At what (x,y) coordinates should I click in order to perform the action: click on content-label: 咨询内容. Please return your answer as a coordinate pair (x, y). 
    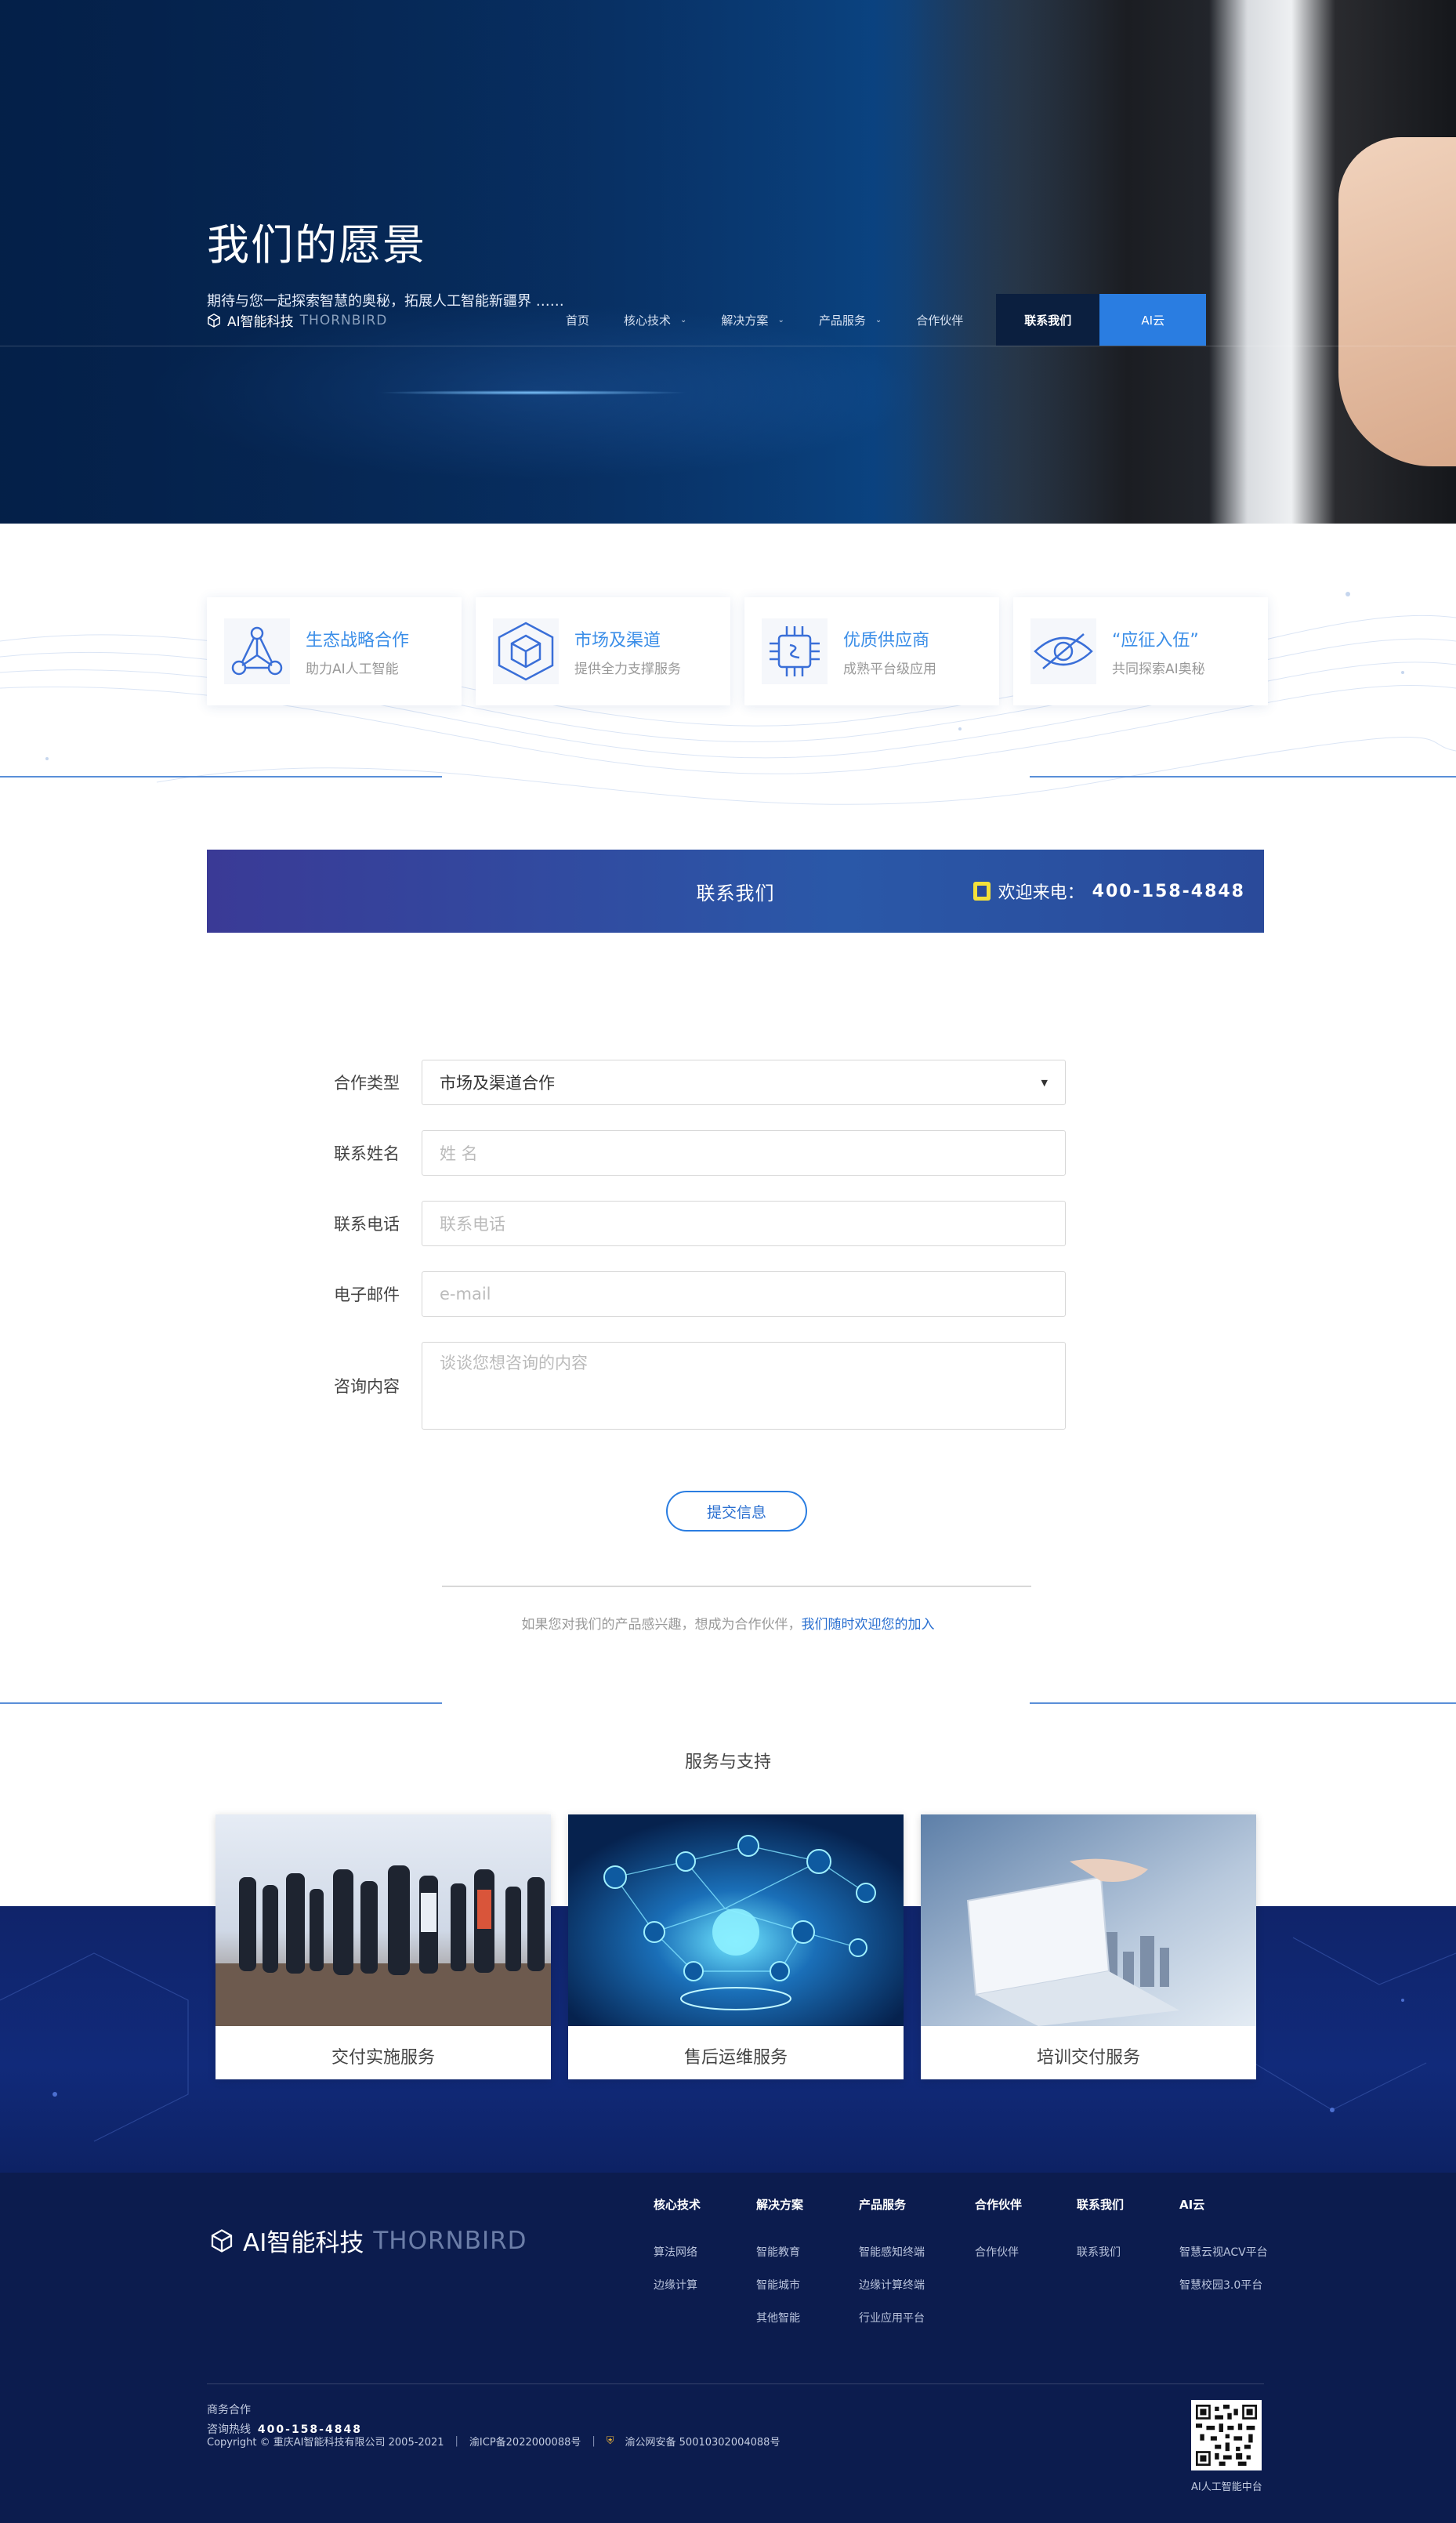
    Looking at the image, I should click on (367, 1386).